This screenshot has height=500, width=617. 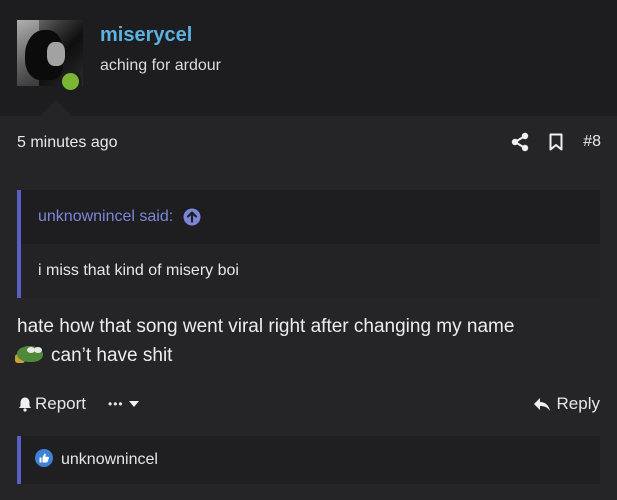 I want to click on message-arrow, so click(x=56, y=108).